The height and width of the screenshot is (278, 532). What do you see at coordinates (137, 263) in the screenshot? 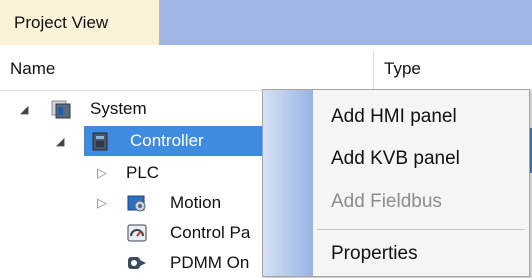
I see `pdmm-icon` at bounding box center [137, 263].